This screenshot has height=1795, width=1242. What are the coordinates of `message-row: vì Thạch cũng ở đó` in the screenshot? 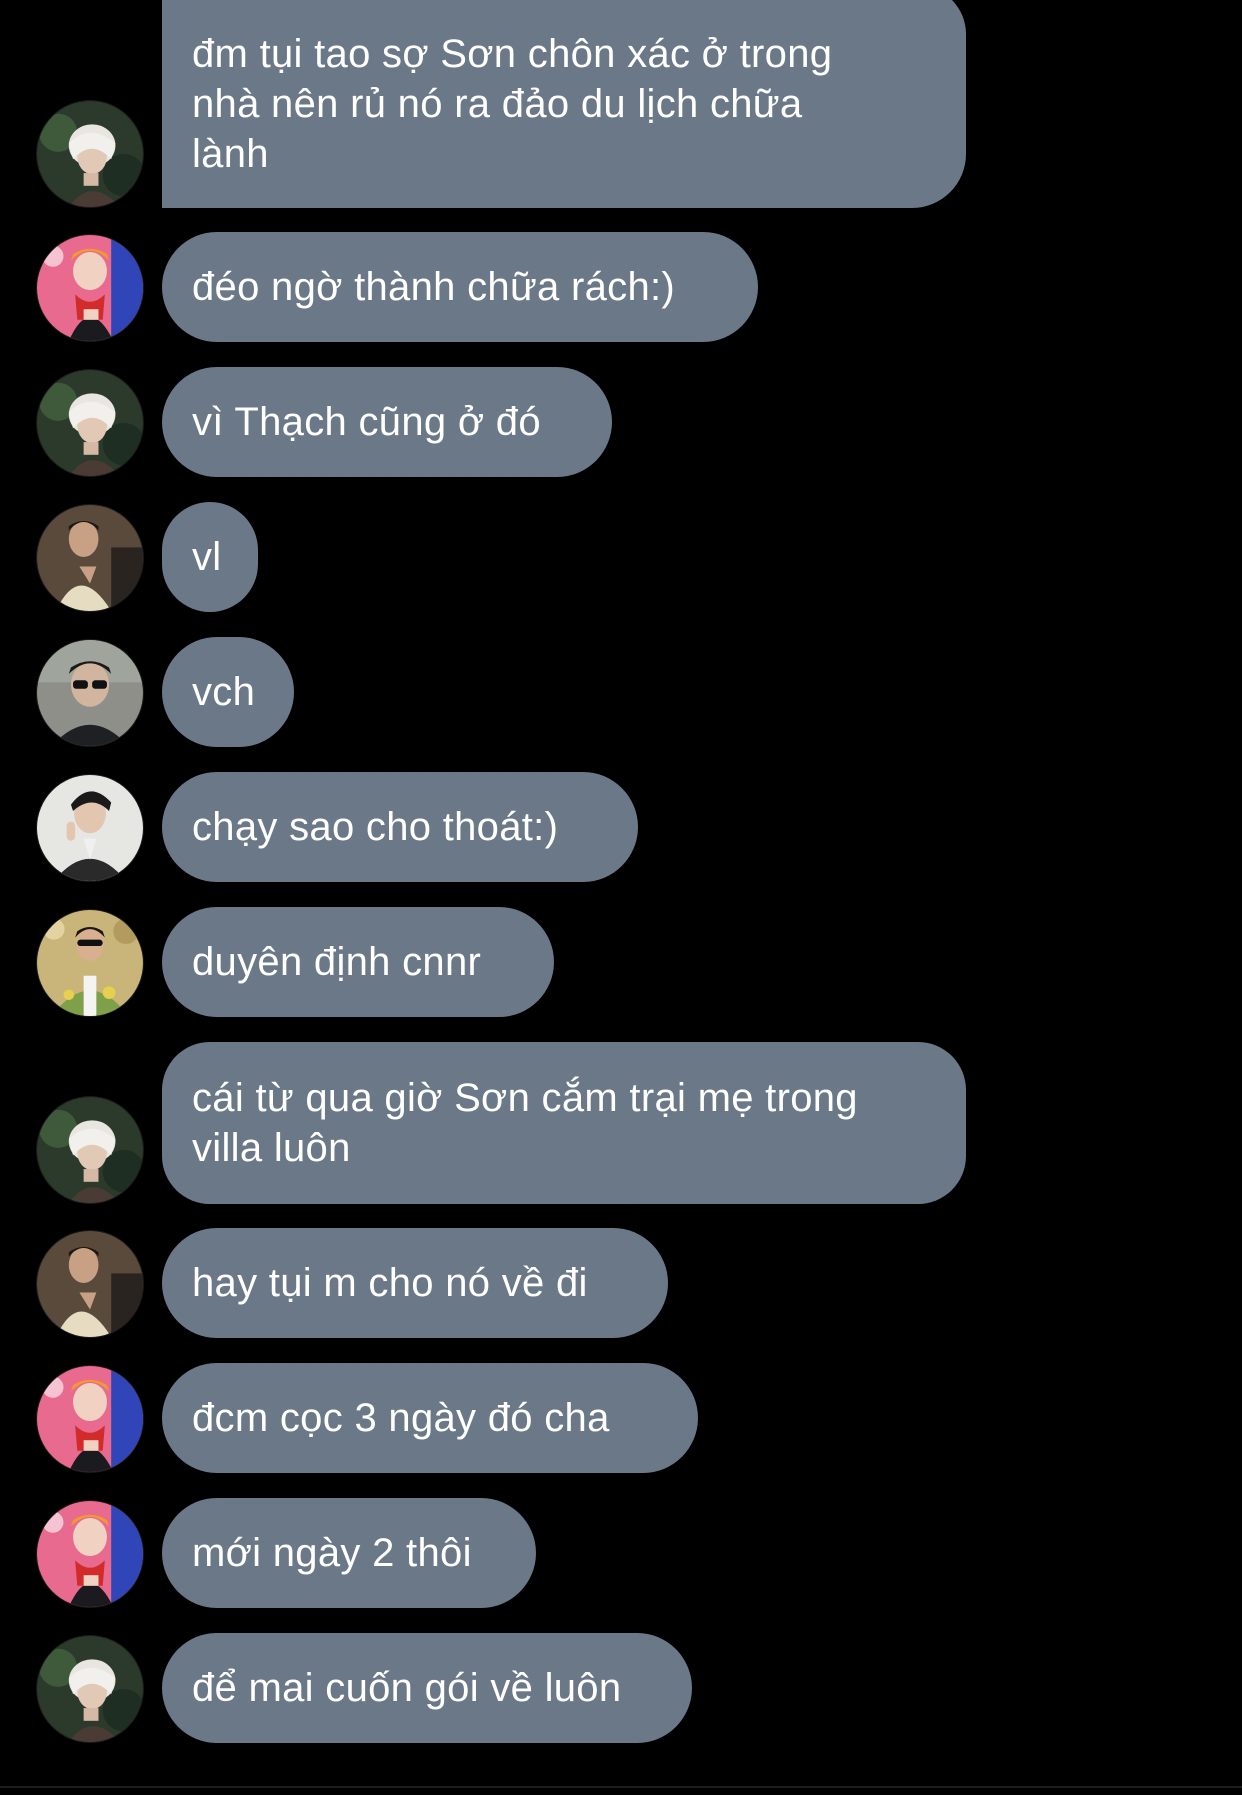 It's located at (621, 422).